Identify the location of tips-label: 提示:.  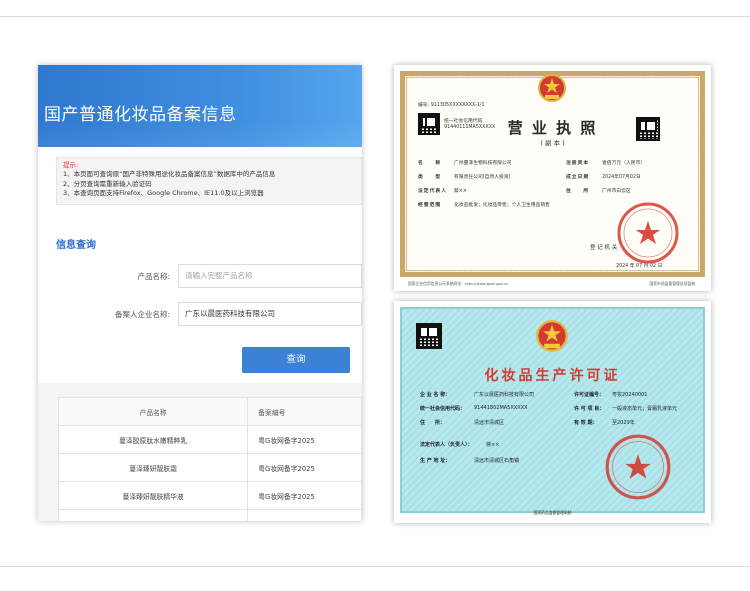
(71, 165).